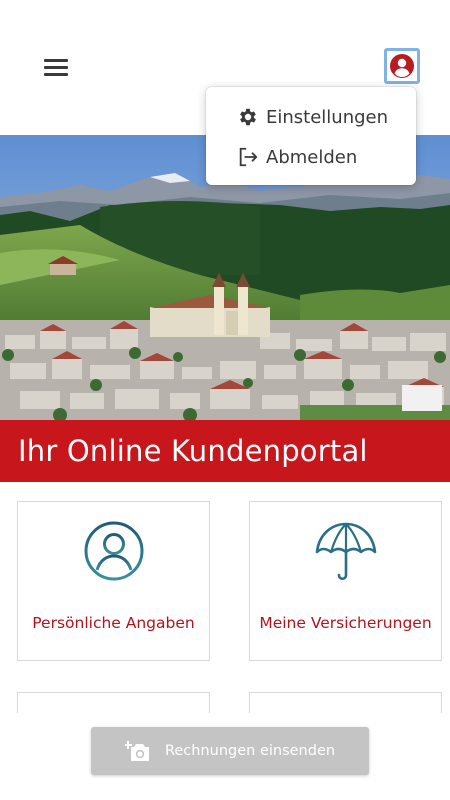 Image resolution: width=450 pixels, height=800 pixels. What do you see at coordinates (57, 68) in the screenshot?
I see `hamburger-icon` at bounding box center [57, 68].